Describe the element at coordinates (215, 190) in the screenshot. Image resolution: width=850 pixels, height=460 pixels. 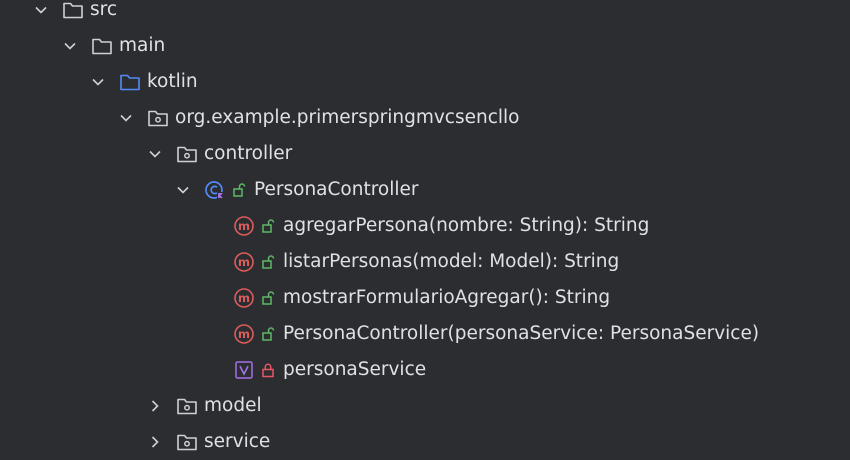
I see `kotlin-class-icon` at that location.